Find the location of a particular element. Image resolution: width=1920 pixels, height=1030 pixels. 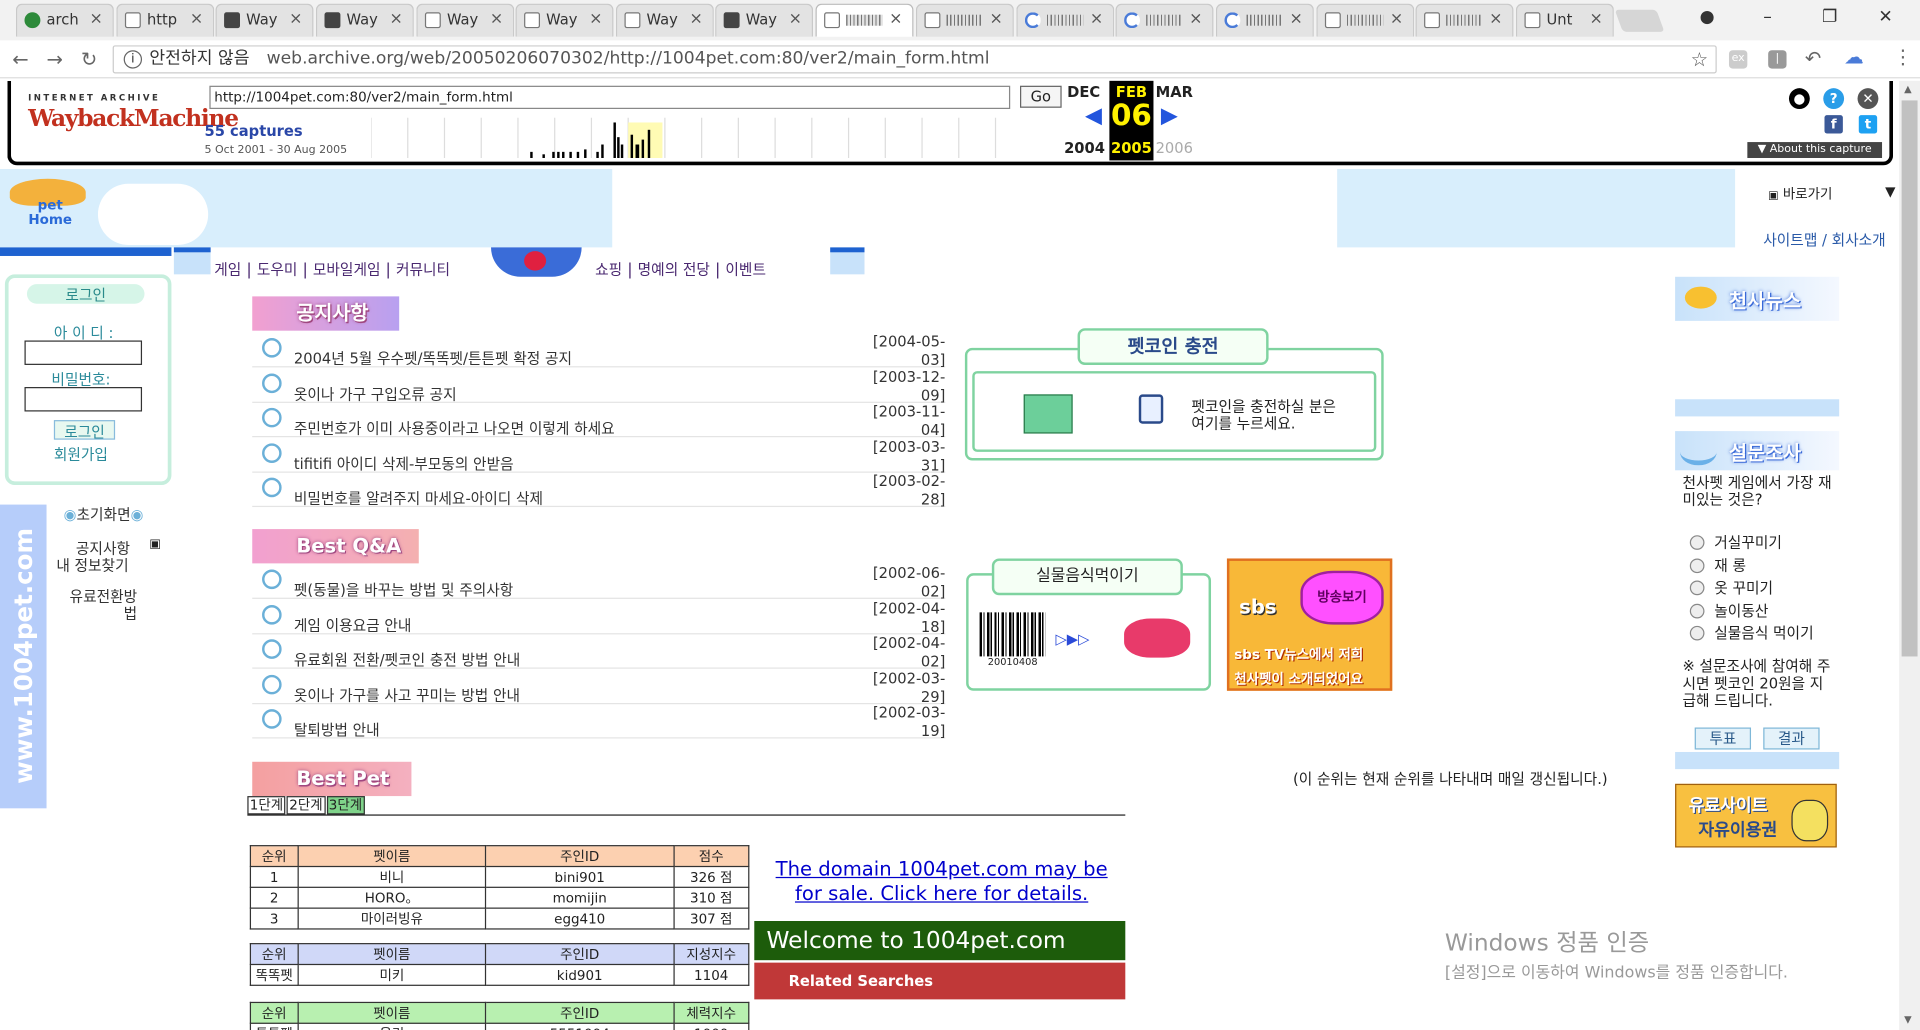

browser-tab: http × is located at coordinates (165, 20).